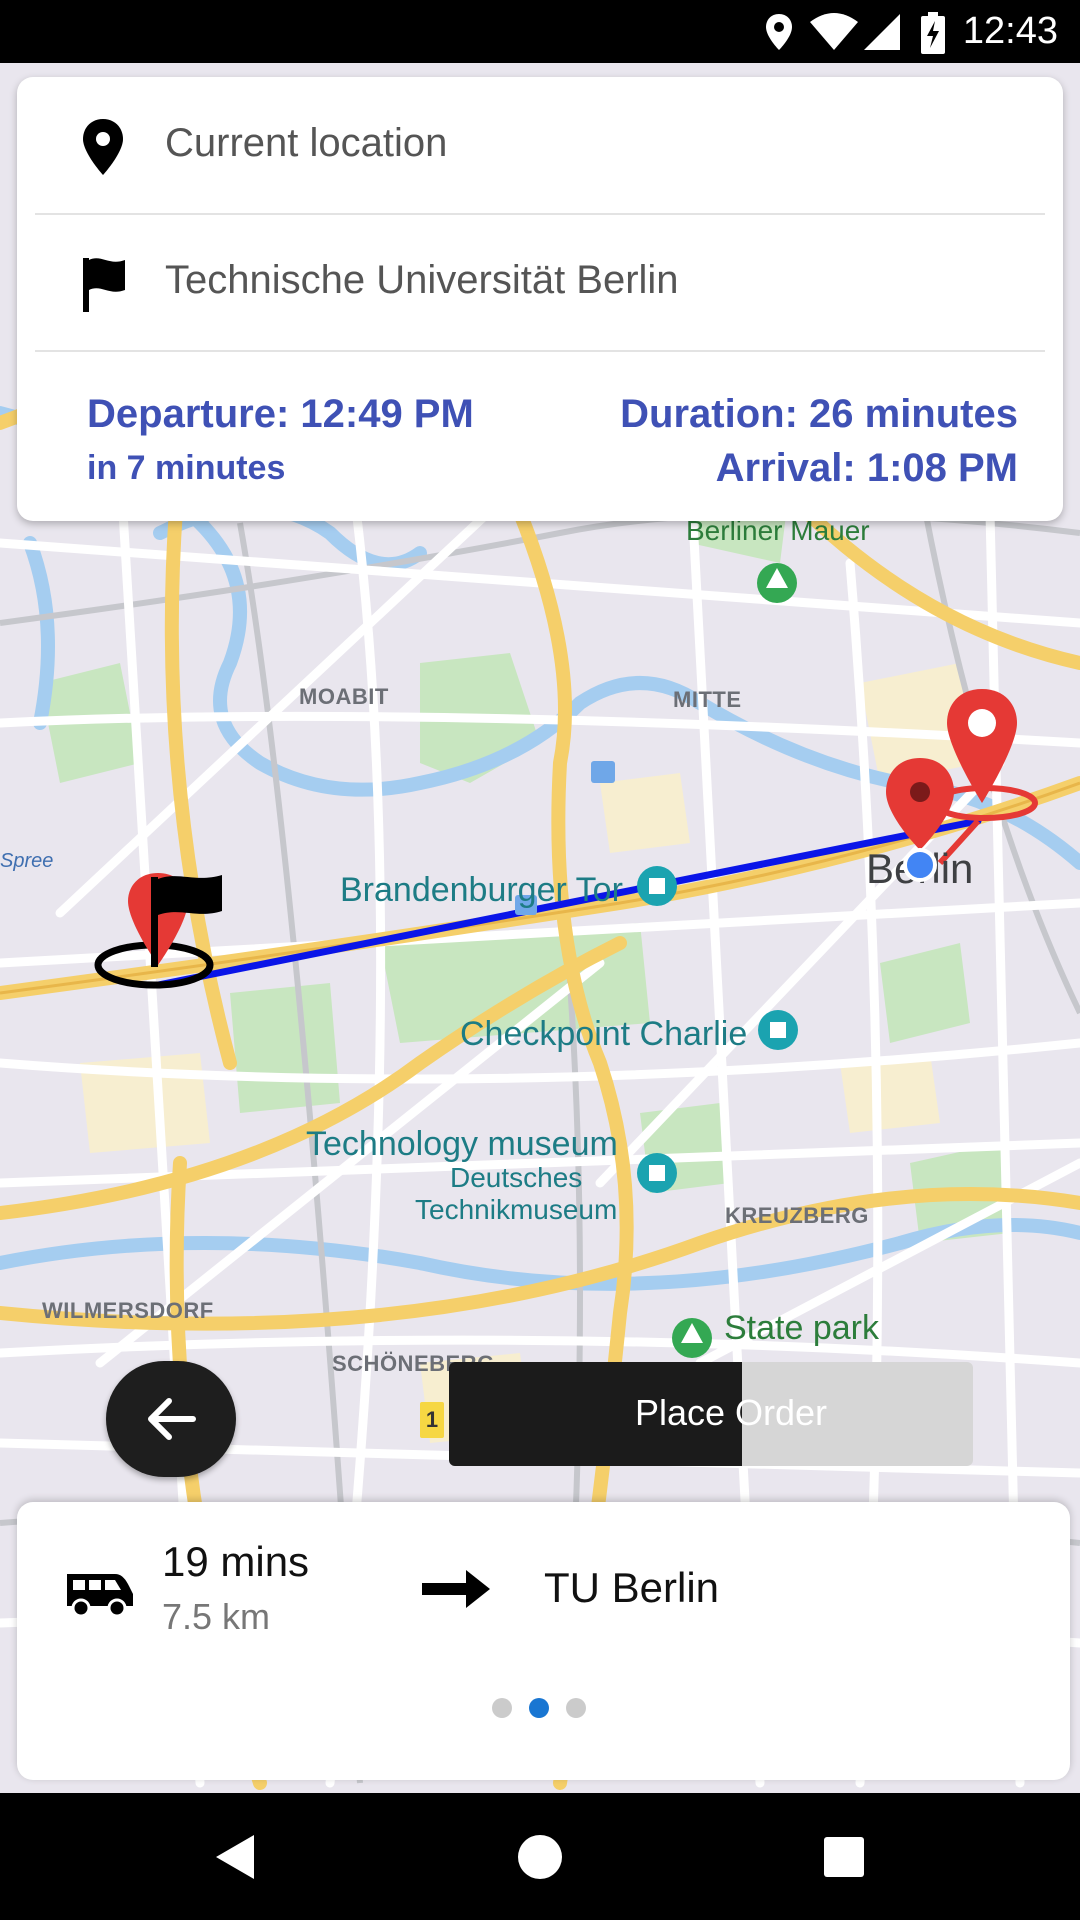  What do you see at coordinates (801, 1328) in the screenshot?
I see `label-state-park: State park` at bounding box center [801, 1328].